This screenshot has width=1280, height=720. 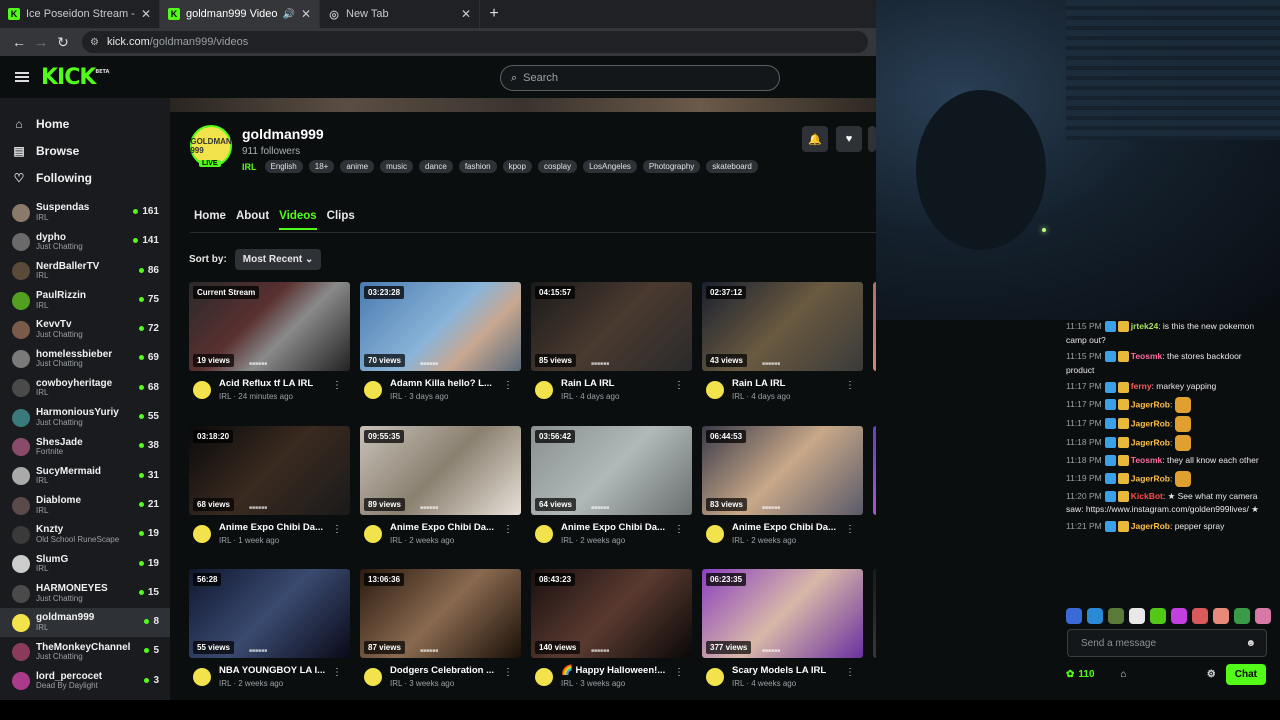 I want to click on channel-tag: kpop, so click(x=517, y=166).